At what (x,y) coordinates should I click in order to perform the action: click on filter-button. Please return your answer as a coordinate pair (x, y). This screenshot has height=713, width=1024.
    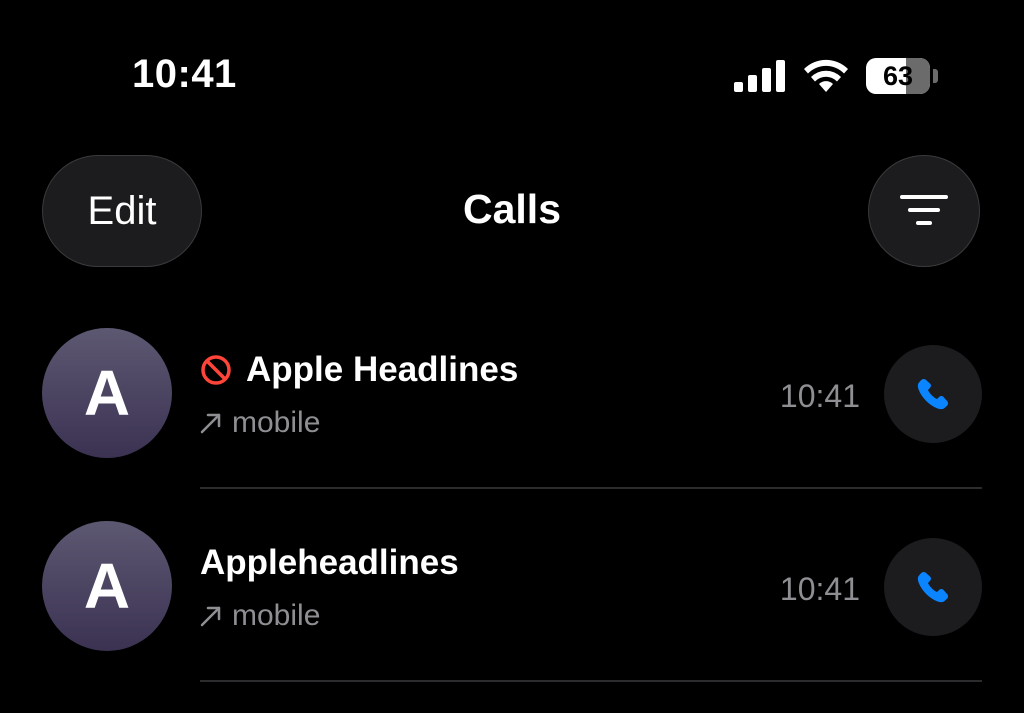
    Looking at the image, I should click on (924, 211).